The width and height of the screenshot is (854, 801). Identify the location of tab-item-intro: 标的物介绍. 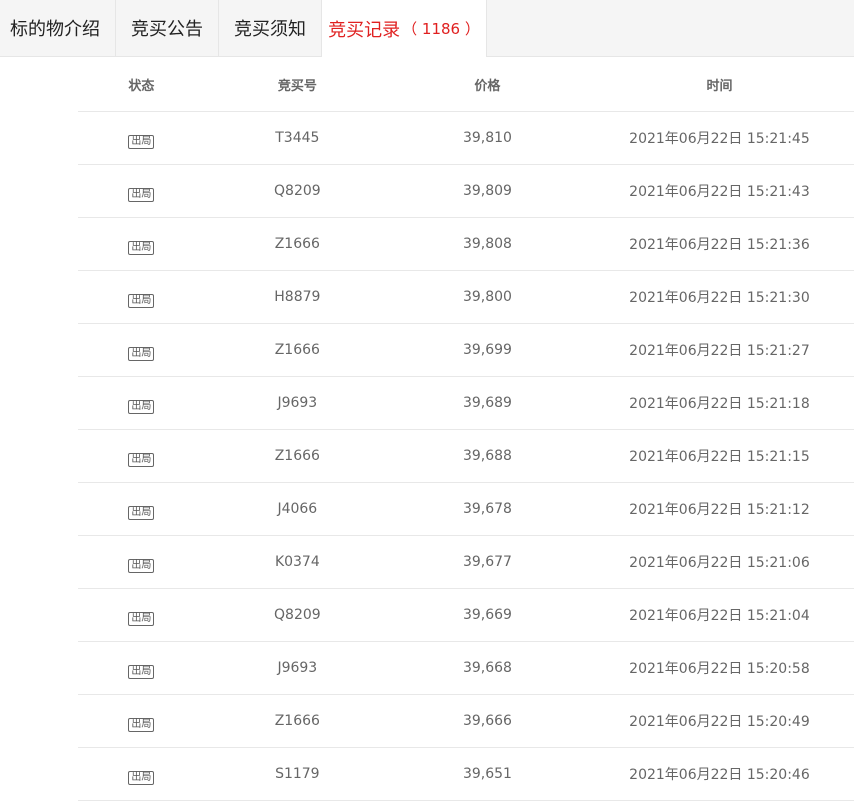
(58, 28).